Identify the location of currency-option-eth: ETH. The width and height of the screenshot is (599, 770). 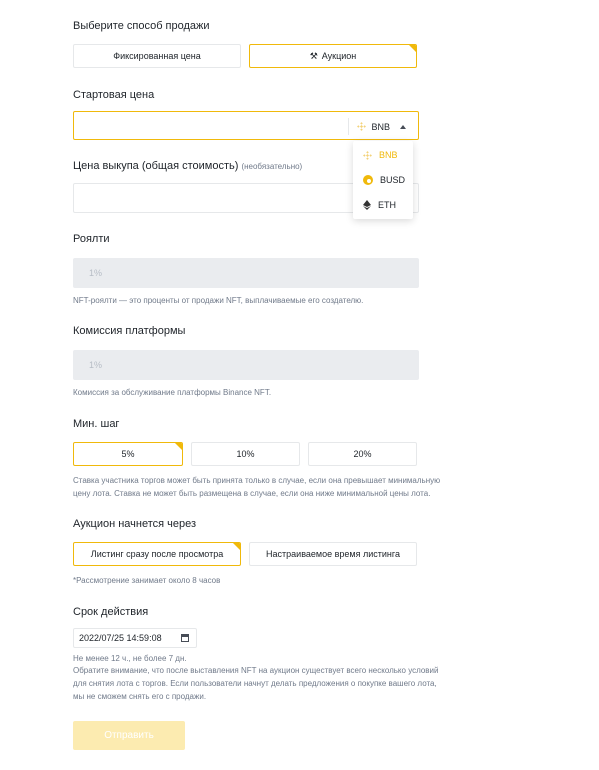
(379, 205).